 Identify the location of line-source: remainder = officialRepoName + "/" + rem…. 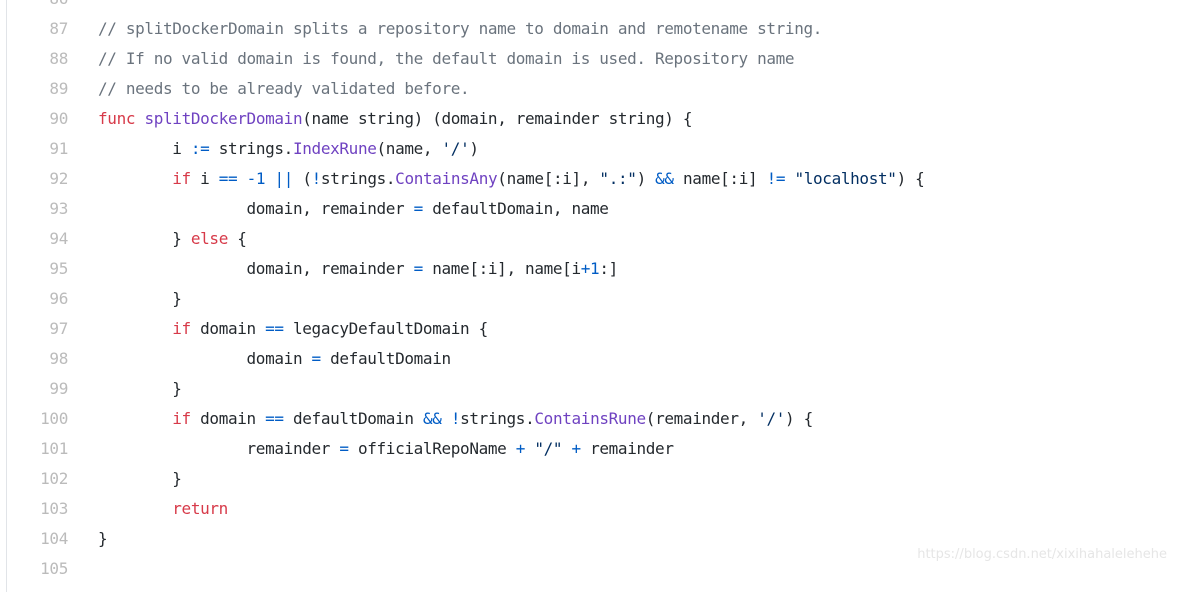
(386, 449).